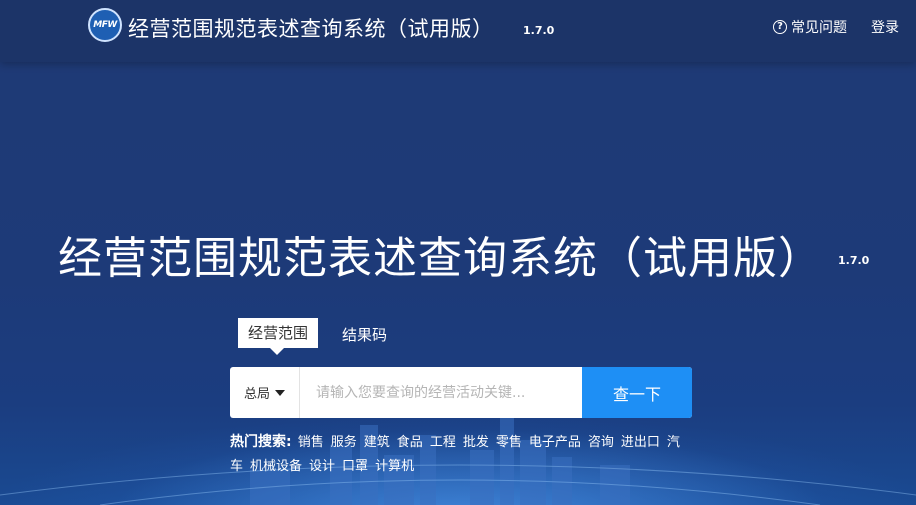  I want to click on hot-search-link: 设计, so click(322, 466).